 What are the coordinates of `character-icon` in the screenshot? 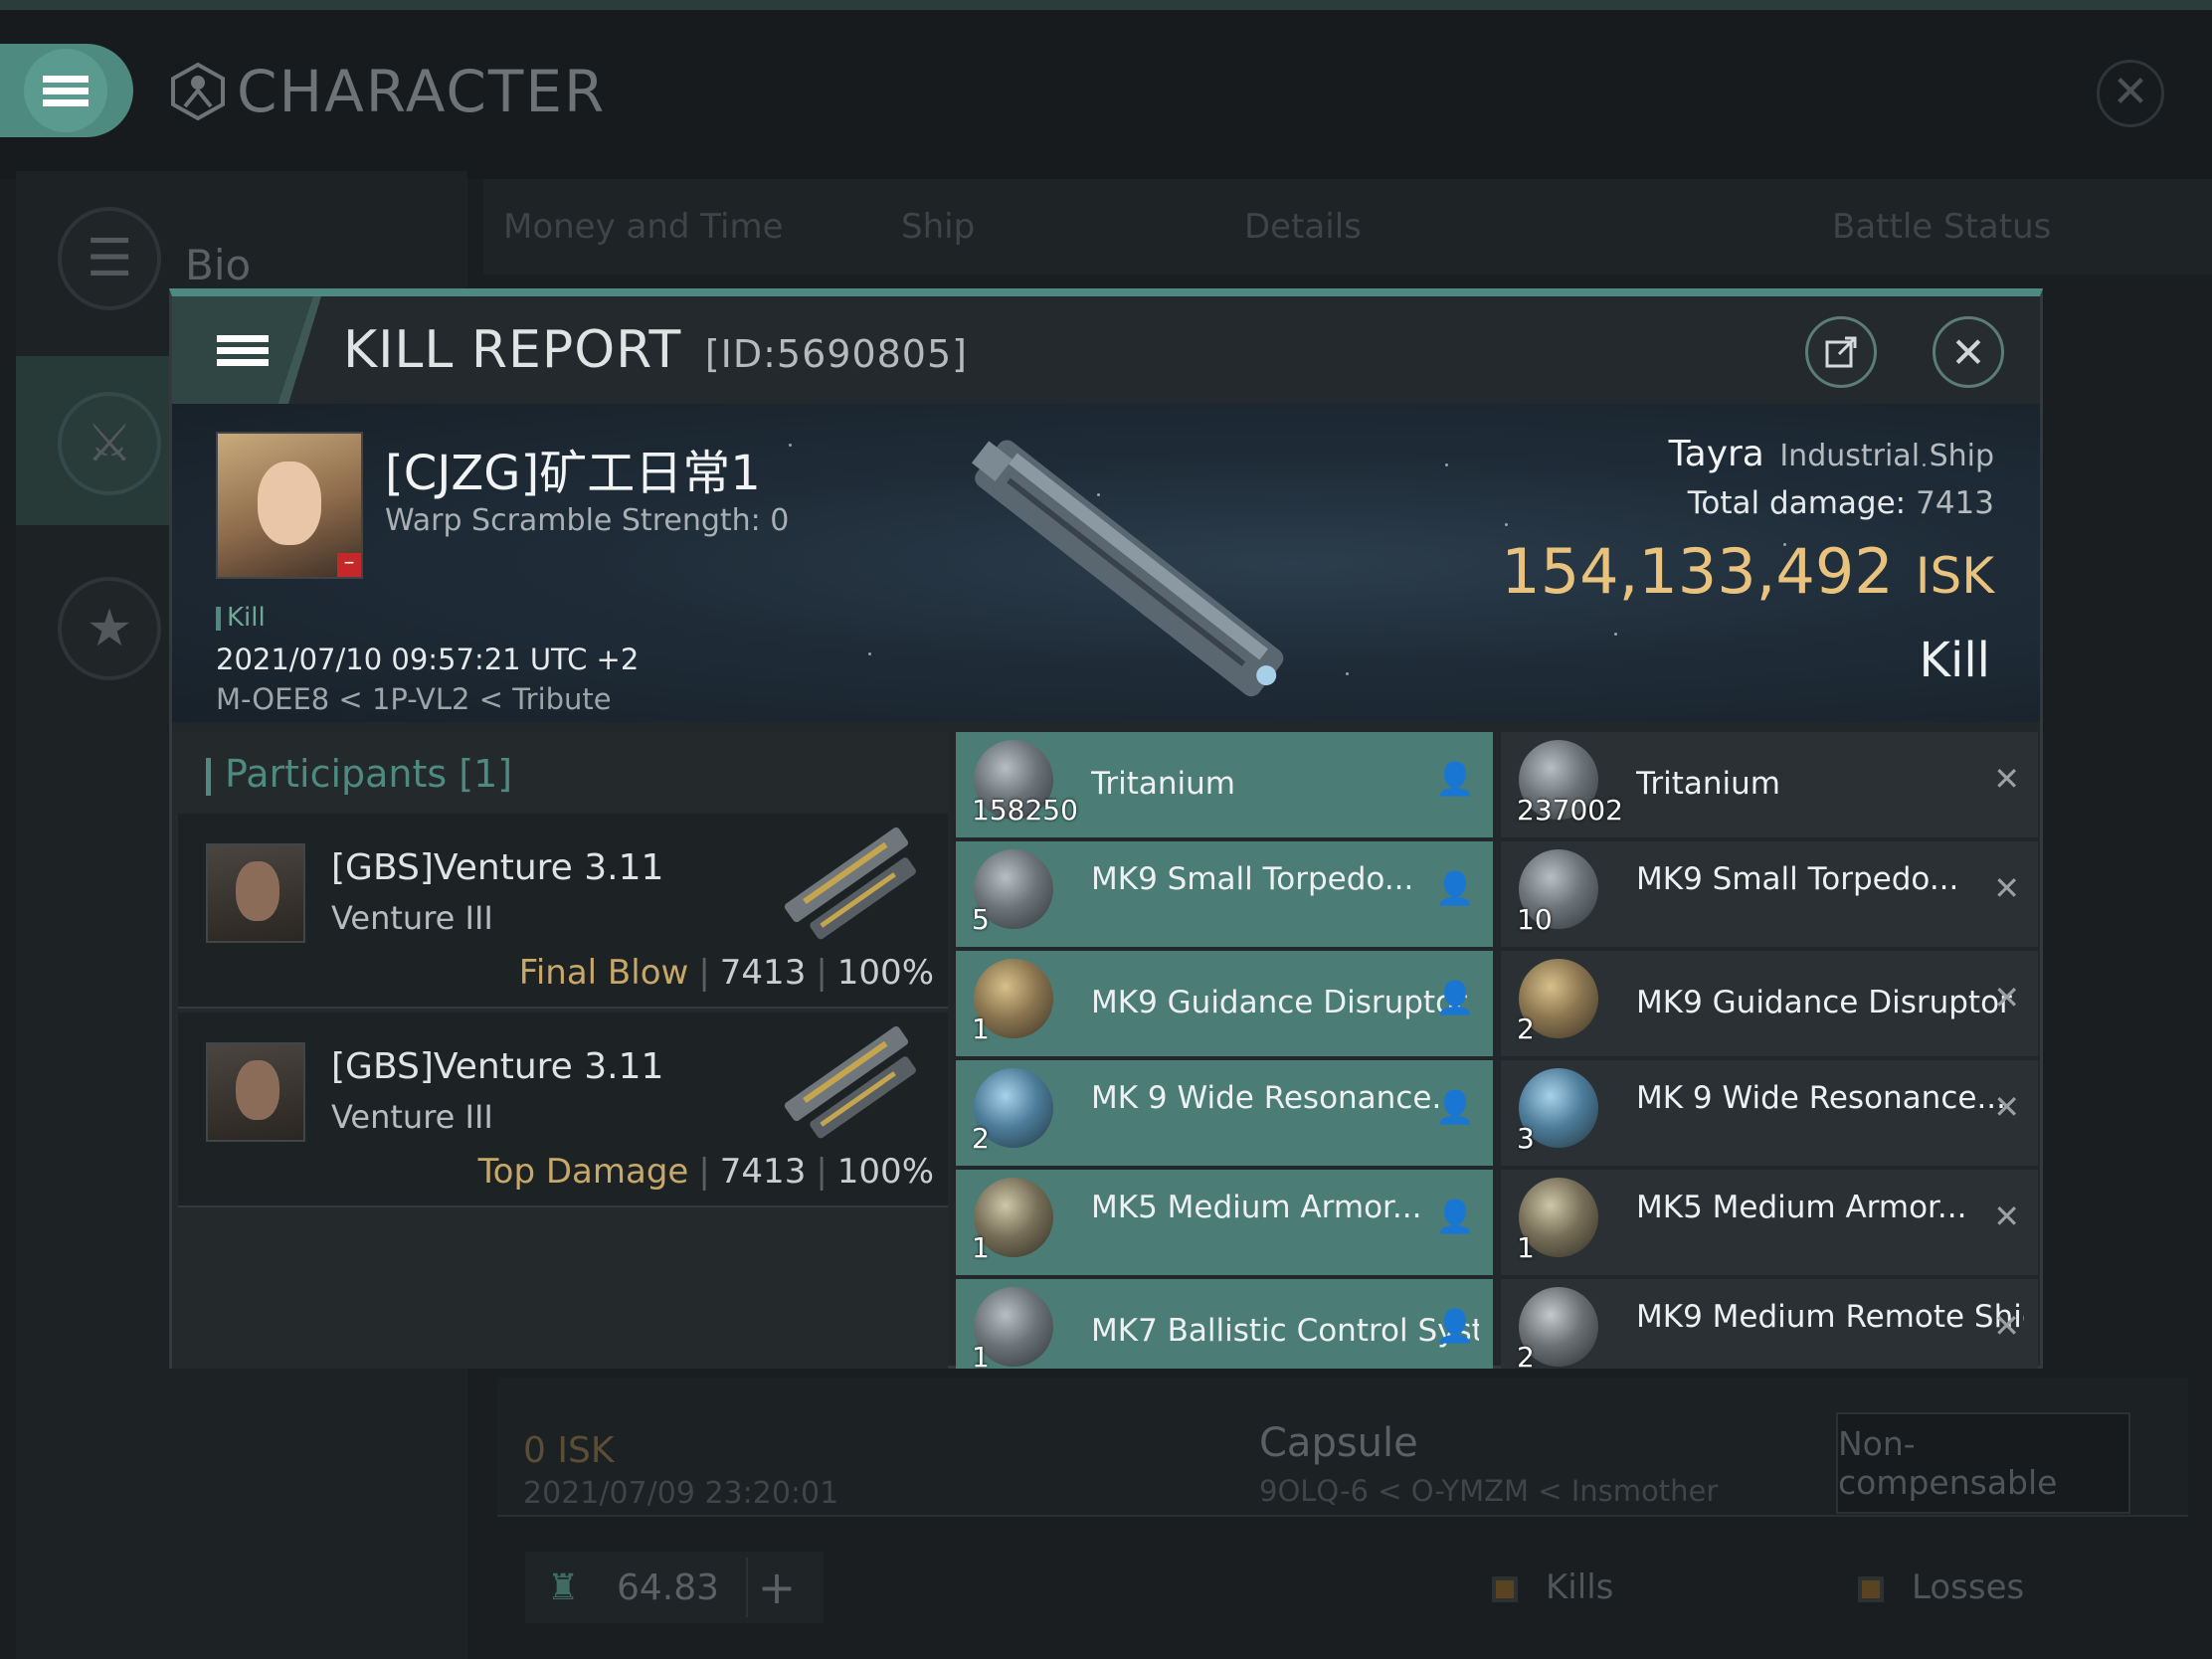 It's located at (198, 91).